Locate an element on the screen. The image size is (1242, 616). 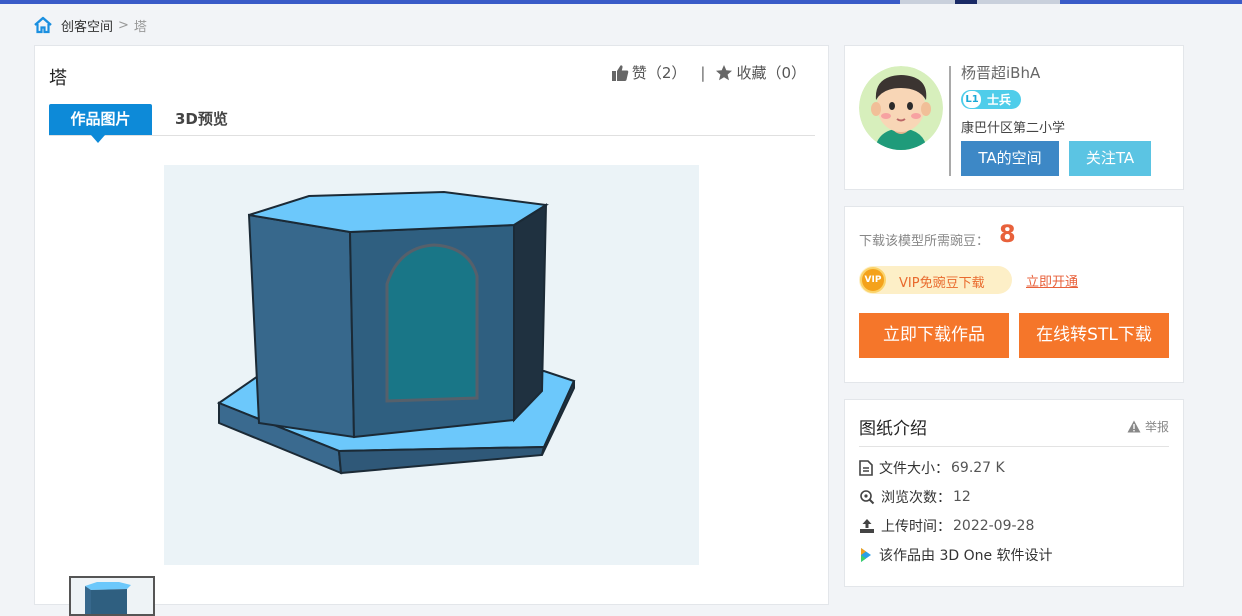
tab-3d-preview: 3D预览 is located at coordinates (201, 119).